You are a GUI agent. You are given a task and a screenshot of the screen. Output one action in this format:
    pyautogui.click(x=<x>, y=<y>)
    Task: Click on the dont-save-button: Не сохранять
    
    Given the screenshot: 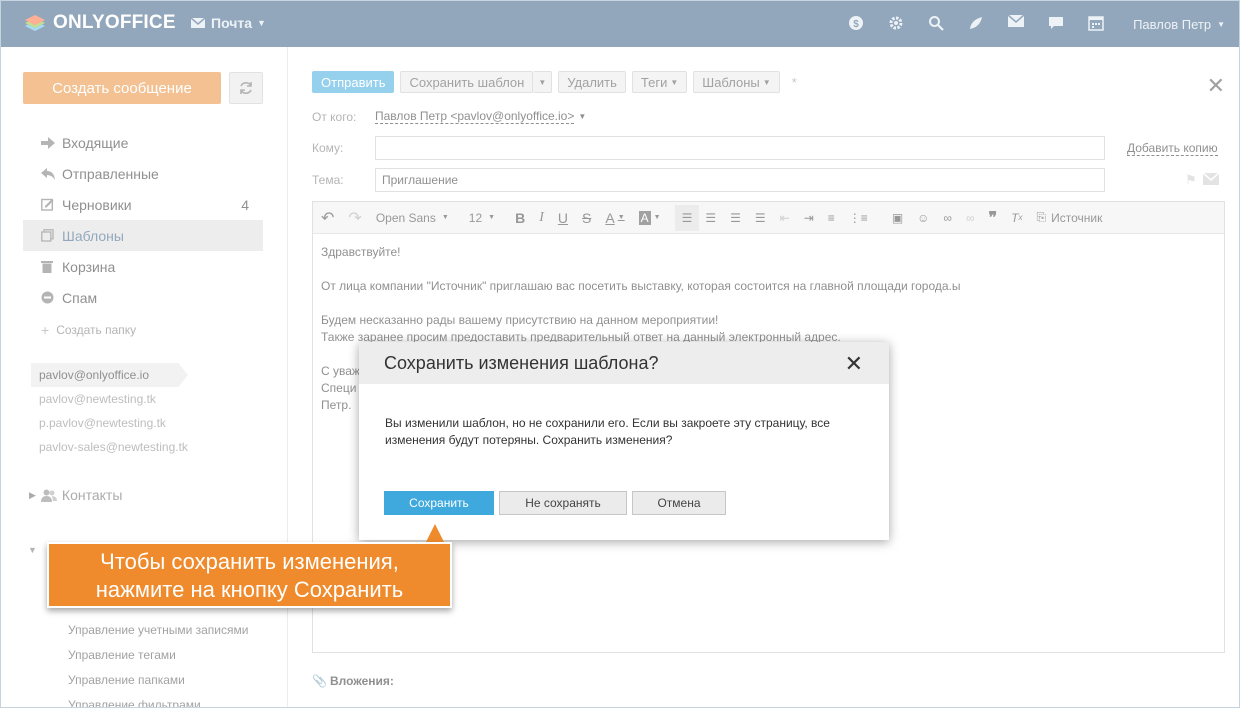 What is the action you would take?
    pyautogui.click(x=563, y=503)
    